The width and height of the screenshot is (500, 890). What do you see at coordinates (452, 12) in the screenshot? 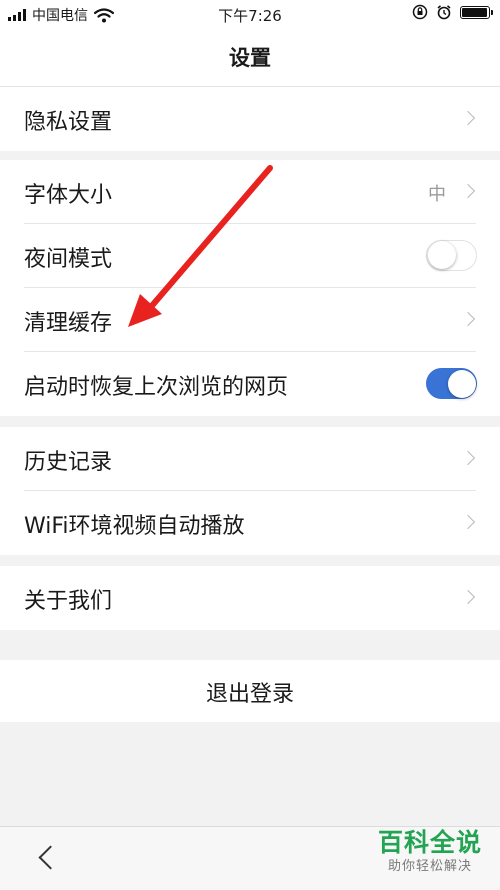
I see `status-right` at bounding box center [452, 12].